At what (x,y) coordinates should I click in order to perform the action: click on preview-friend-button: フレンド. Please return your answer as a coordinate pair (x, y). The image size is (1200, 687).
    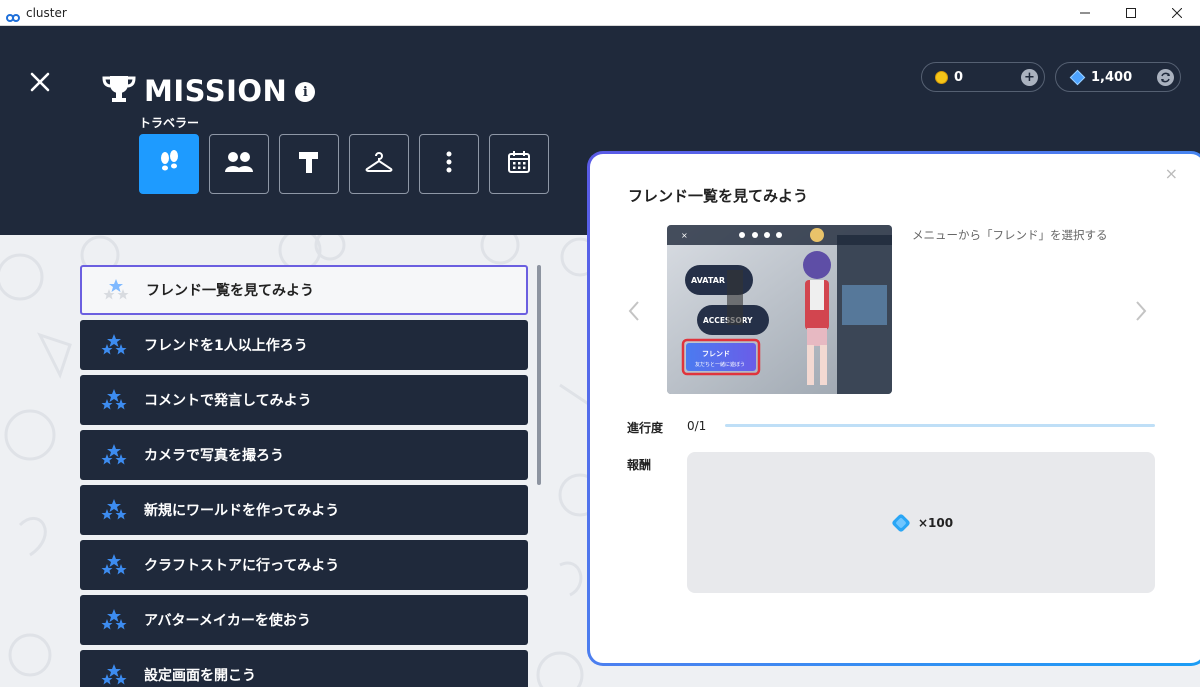
    Looking at the image, I should click on (716, 354).